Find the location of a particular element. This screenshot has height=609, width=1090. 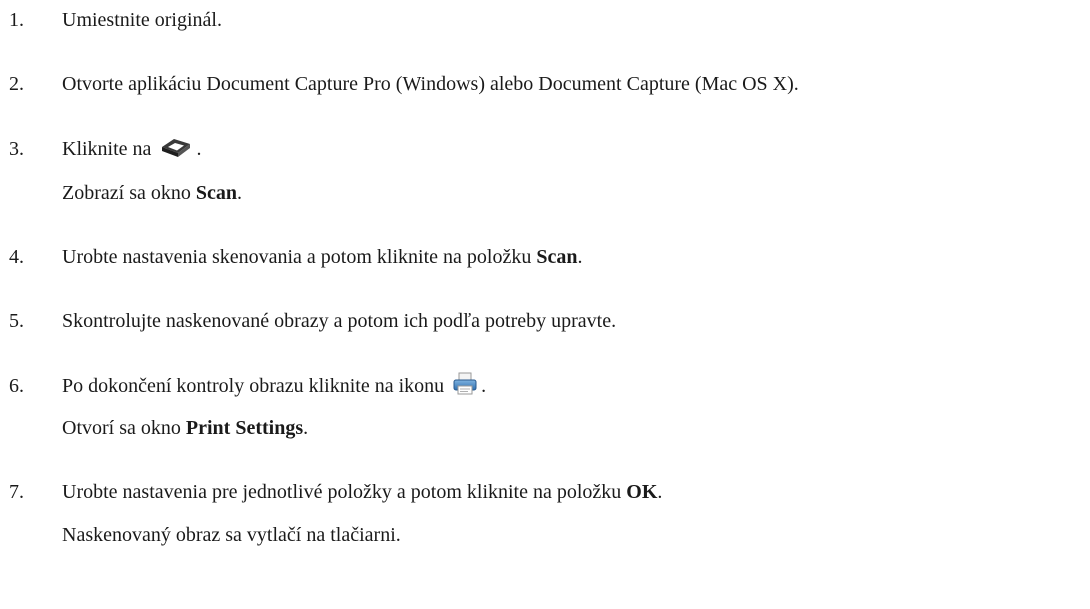

step-text: Kliknite na . is located at coordinates (131, 149).